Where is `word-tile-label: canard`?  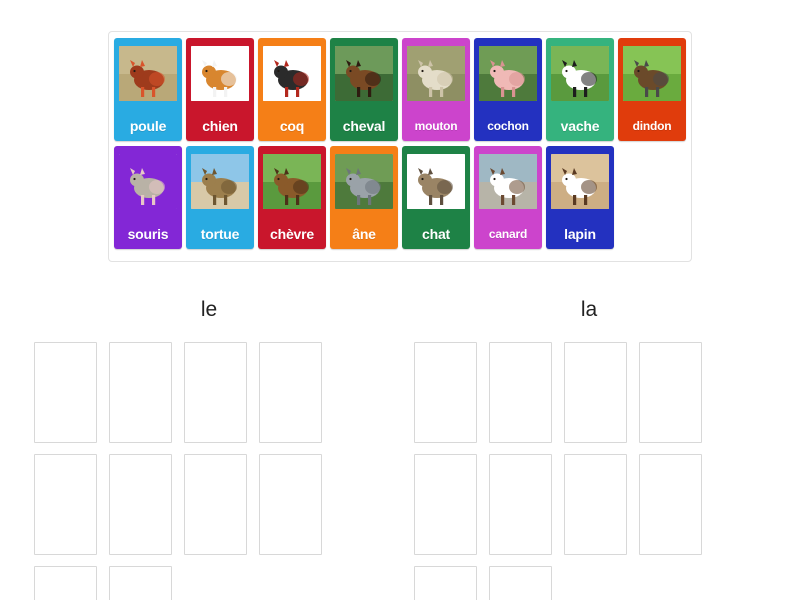
word-tile-label: canard is located at coordinates (508, 234).